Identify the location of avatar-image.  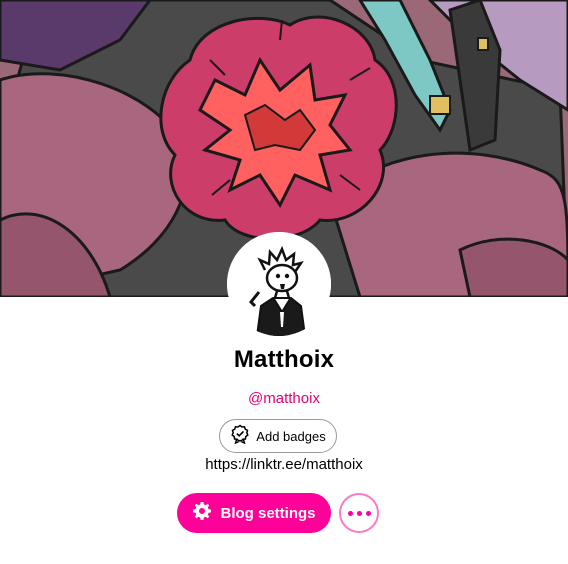
(279, 284).